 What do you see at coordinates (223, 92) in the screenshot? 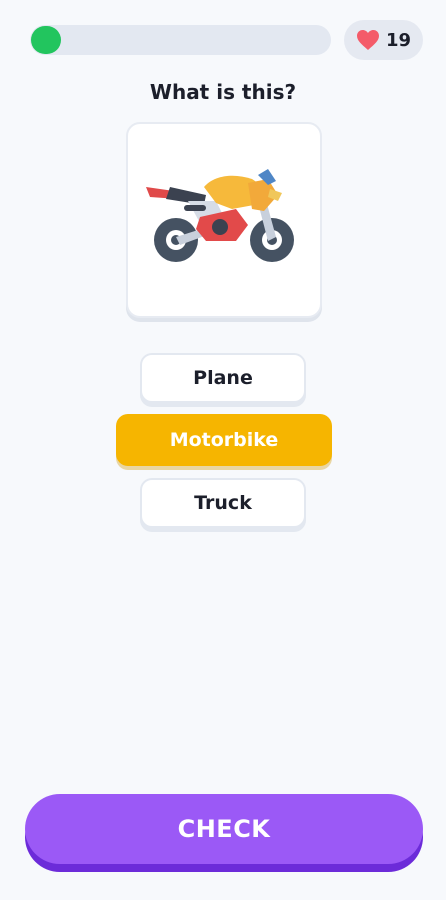
I see `question-title: What is this?` at bounding box center [223, 92].